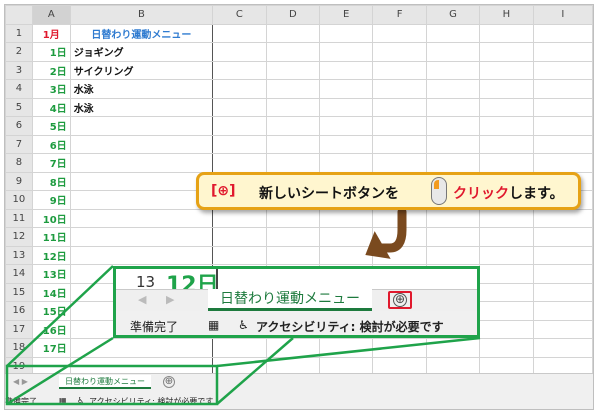  What do you see at coordinates (213, 325) in the screenshot?
I see `zoom-macro-icon: ▦` at bounding box center [213, 325].